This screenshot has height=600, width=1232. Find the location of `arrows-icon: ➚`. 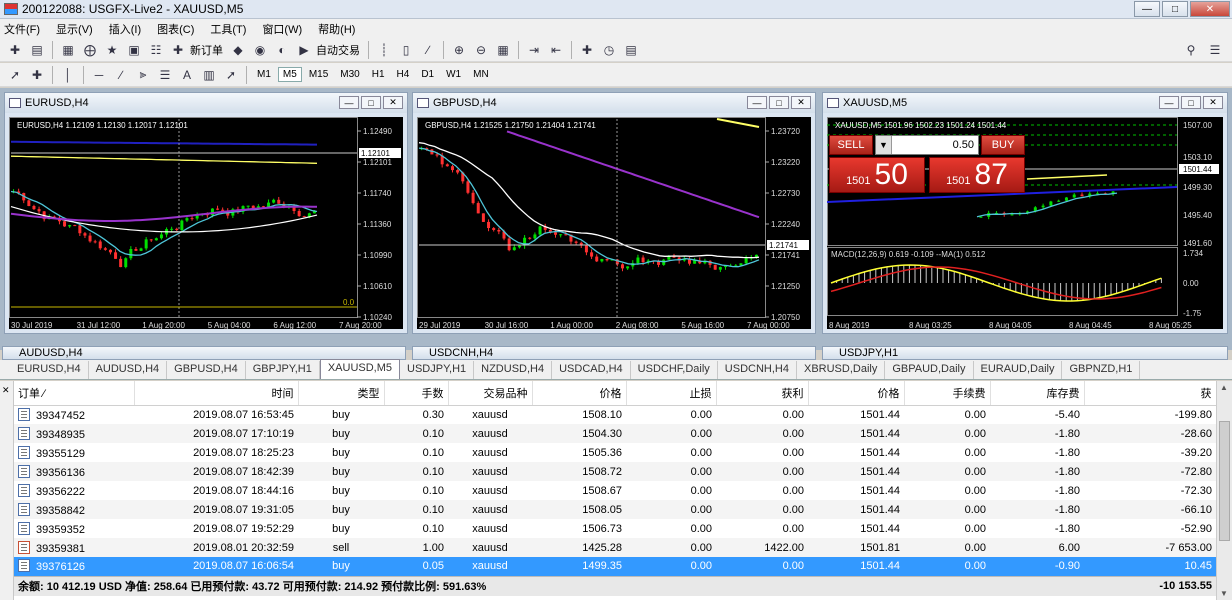

arrows-icon: ➚ is located at coordinates (231, 75).